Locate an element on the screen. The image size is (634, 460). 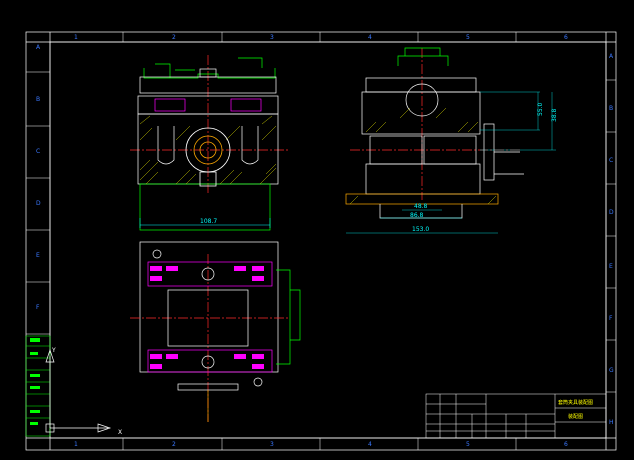
zone-right-G: G is located at coordinates (611, 370).